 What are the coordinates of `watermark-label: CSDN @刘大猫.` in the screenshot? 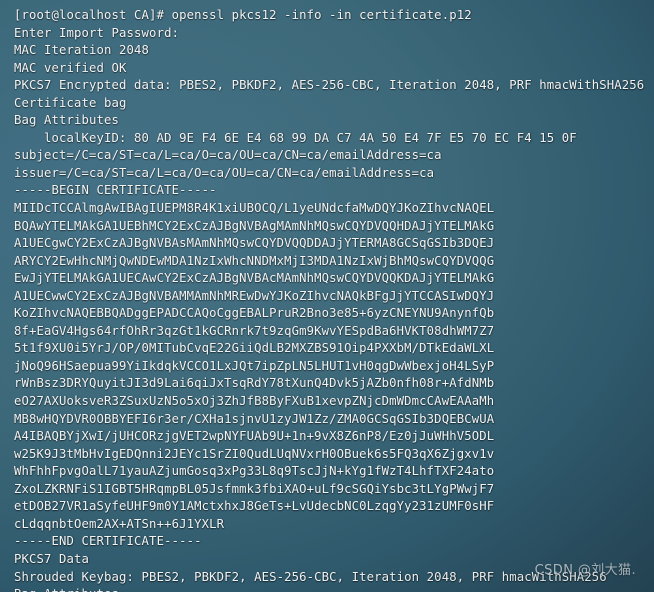 It's located at (585, 571).